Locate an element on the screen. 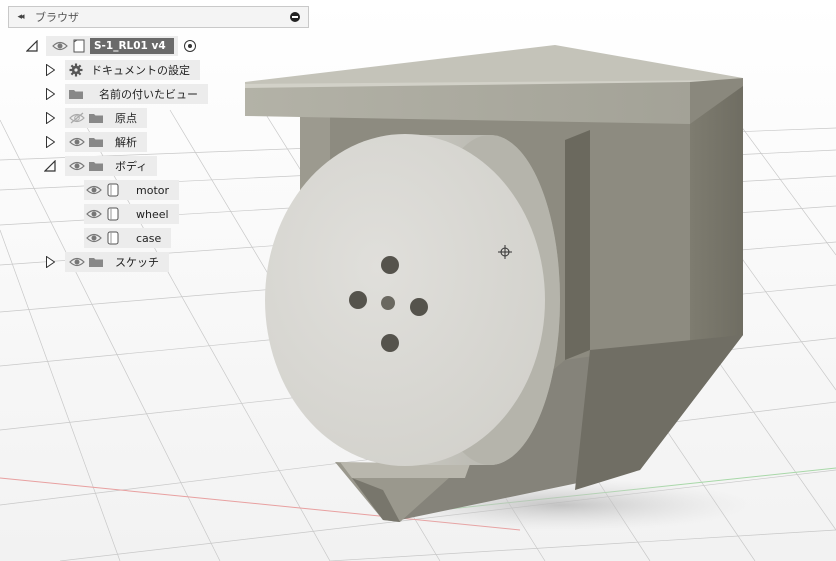  browser-item-label: スケッチ is located at coordinates (137, 262).